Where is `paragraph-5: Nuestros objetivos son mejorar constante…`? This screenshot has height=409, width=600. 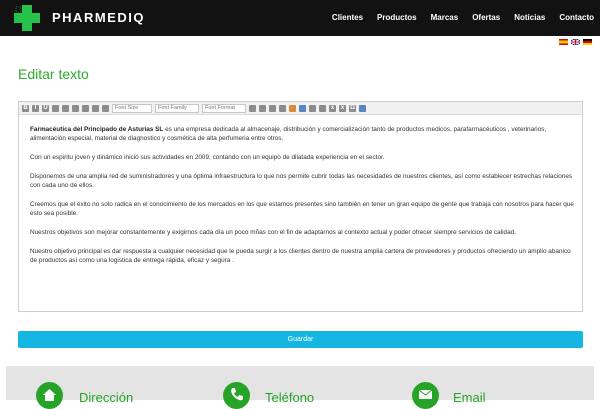
paragraph-5: Nuestros objetivos son mejorar constante… is located at coordinates (273, 233).